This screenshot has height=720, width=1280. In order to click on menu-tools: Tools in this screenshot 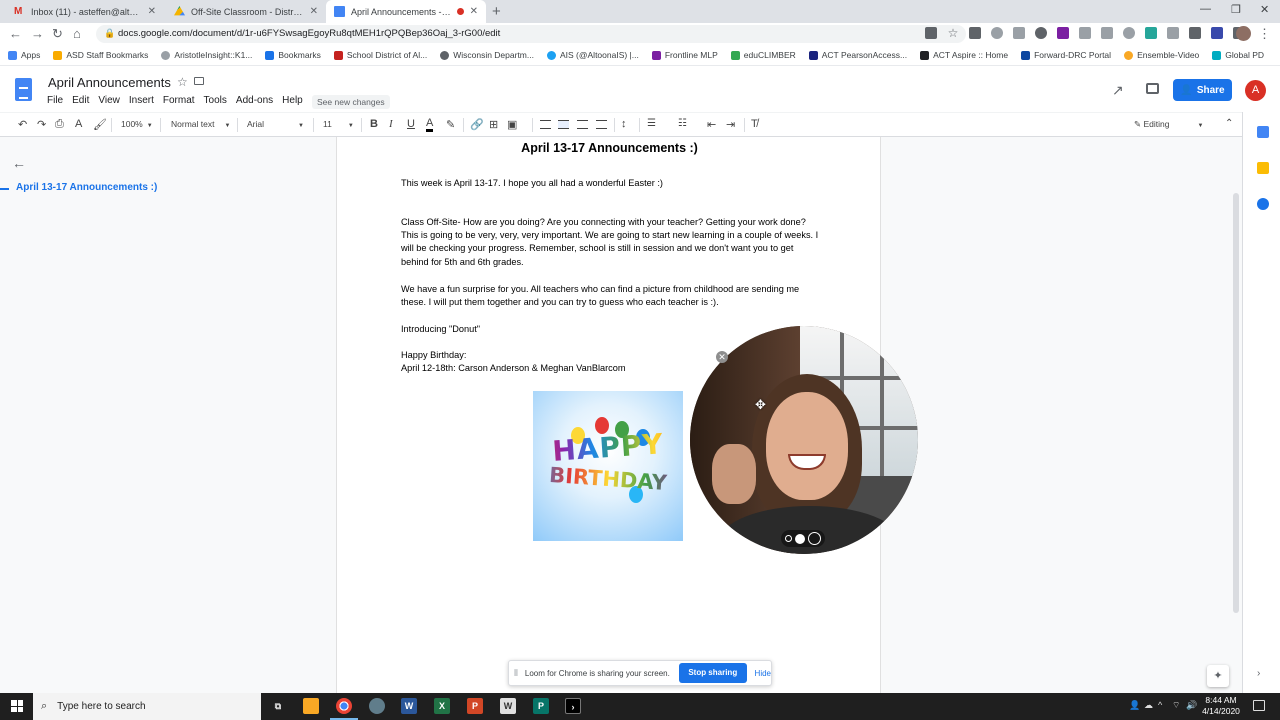, I will do `click(215, 100)`.